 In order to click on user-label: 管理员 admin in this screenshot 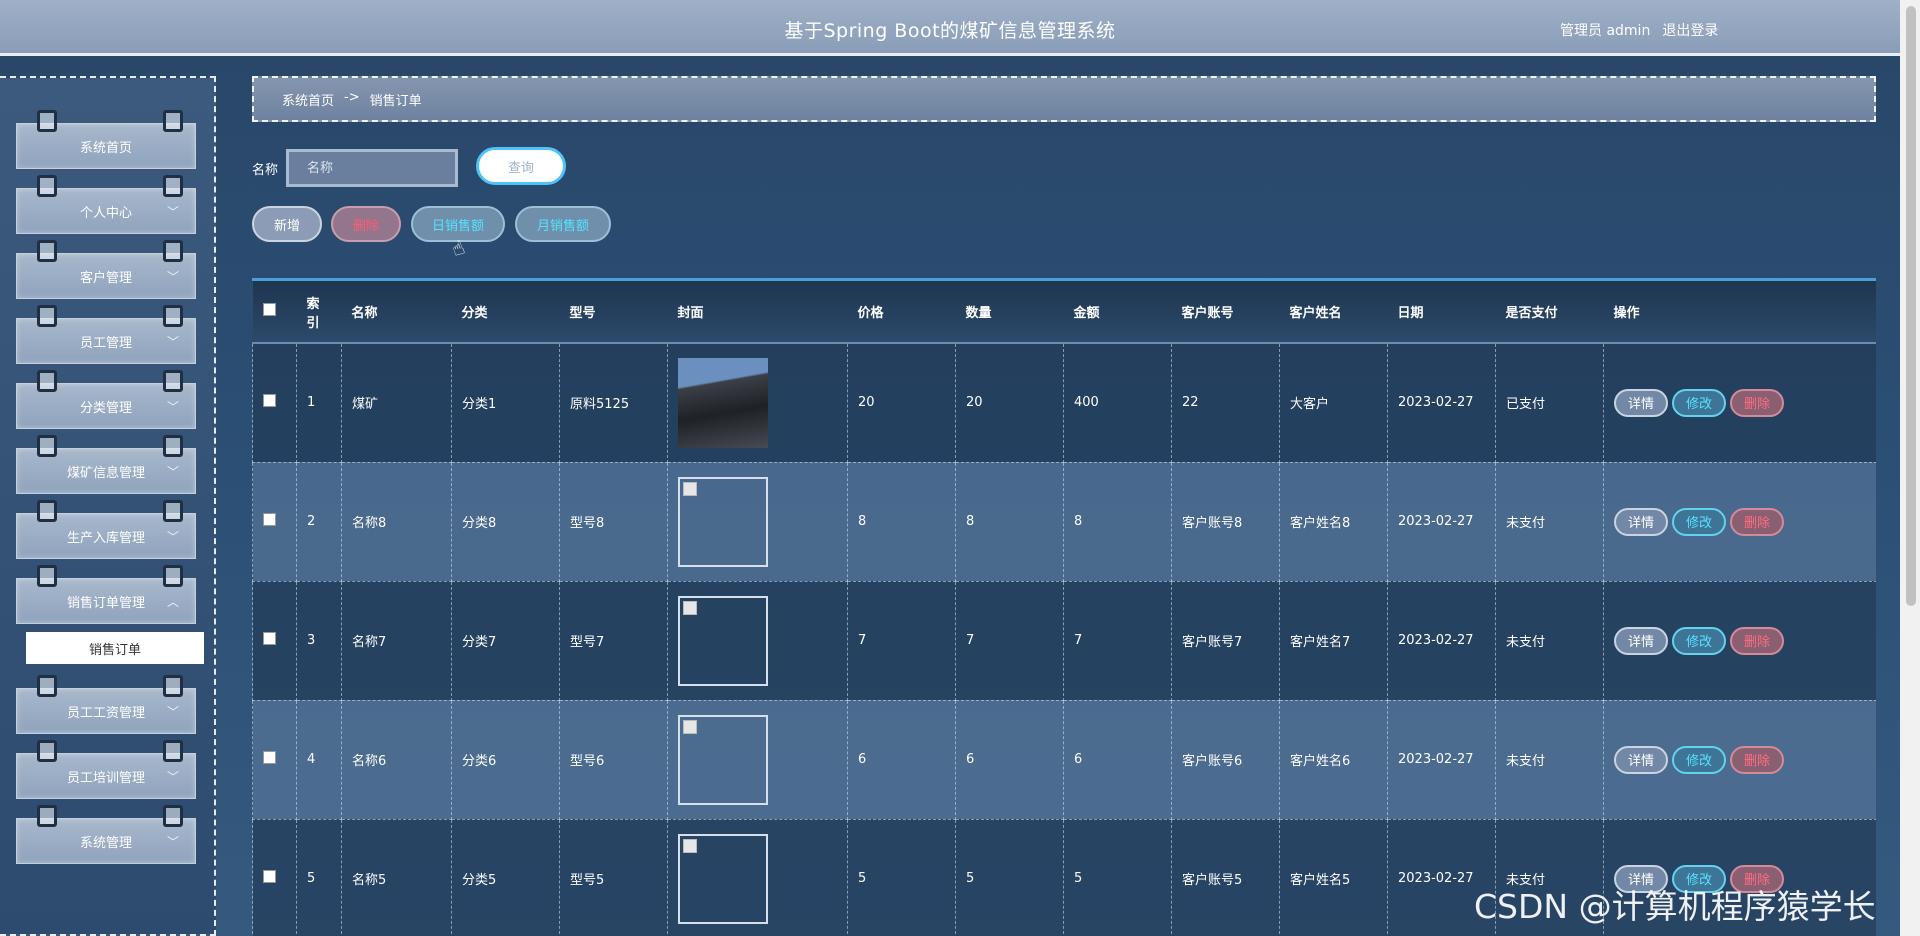, I will do `click(1605, 31)`.